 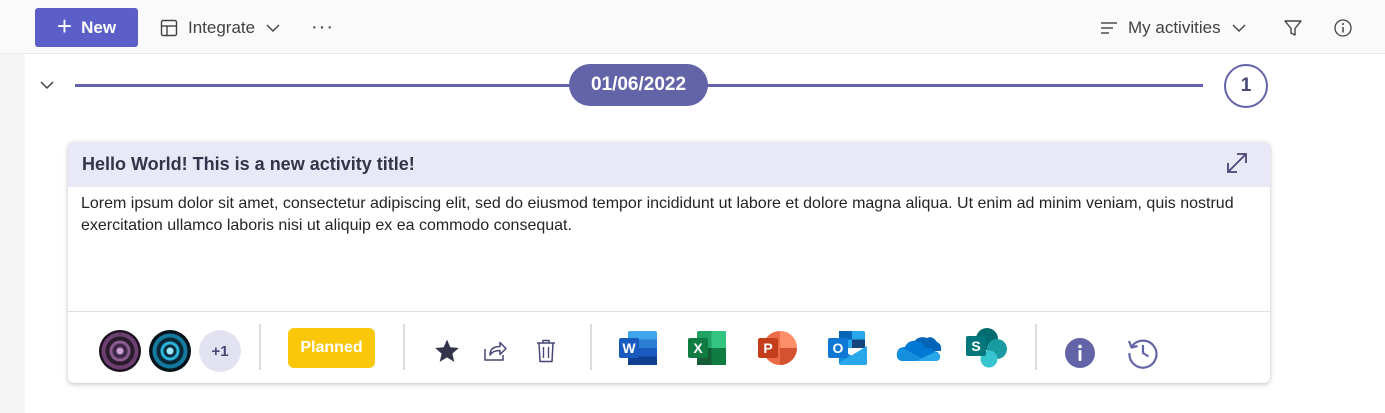 I want to click on more-icon: ···, so click(x=322, y=27).